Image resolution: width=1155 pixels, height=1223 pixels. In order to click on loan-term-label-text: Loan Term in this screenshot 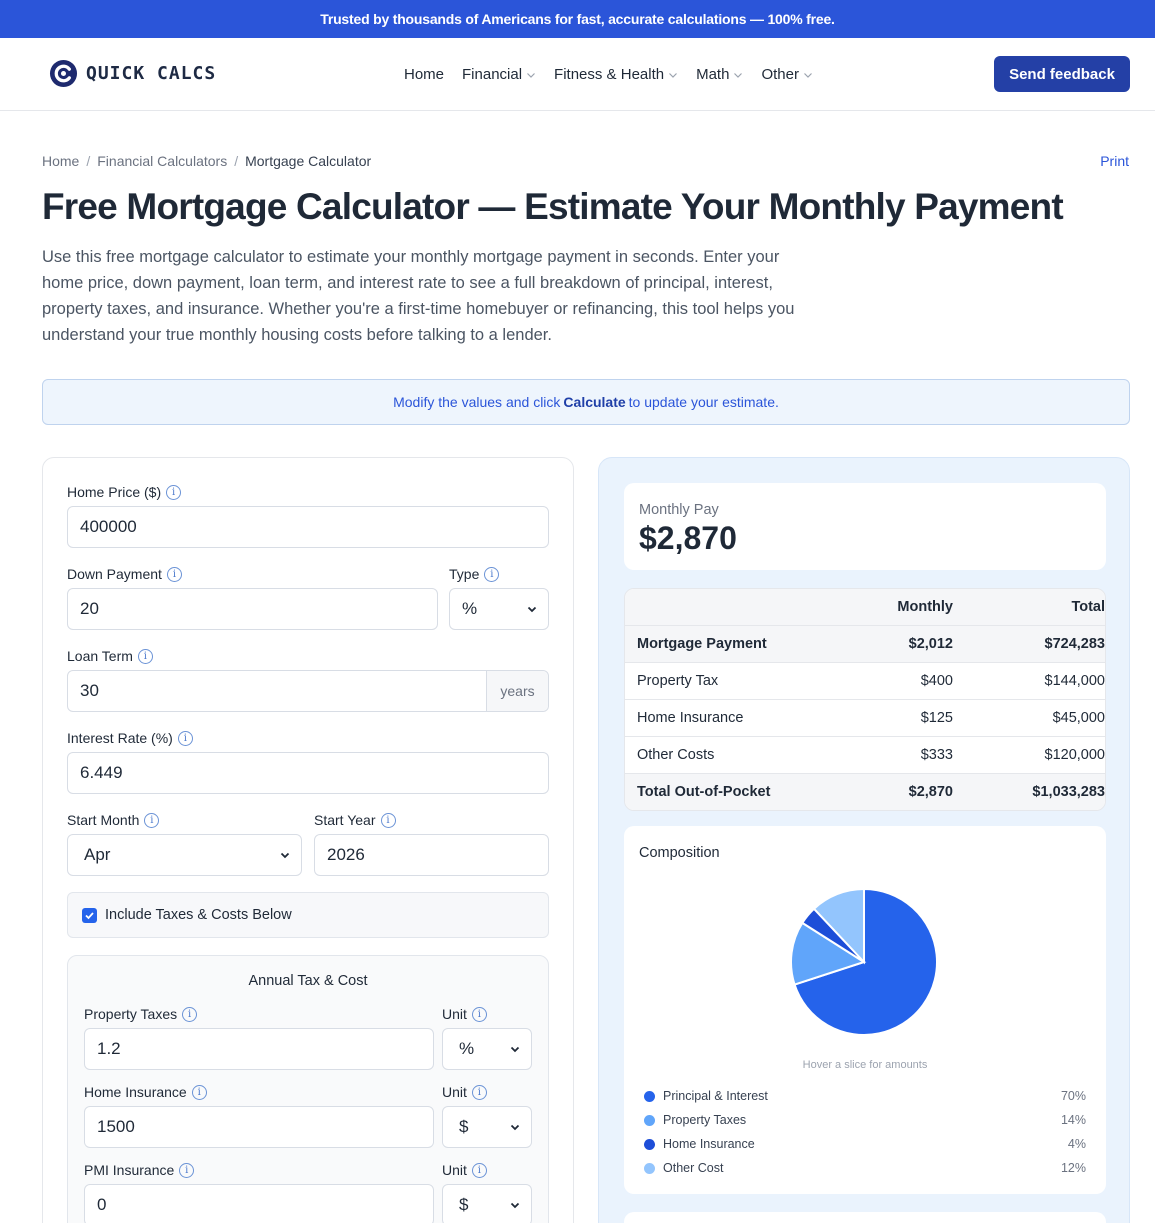, I will do `click(100, 656)`.